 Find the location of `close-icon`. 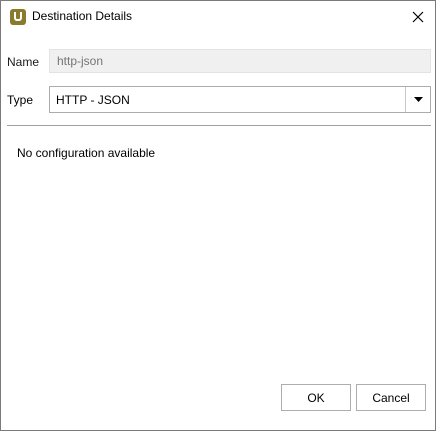

close-icon is located at coordinates (418, 16).